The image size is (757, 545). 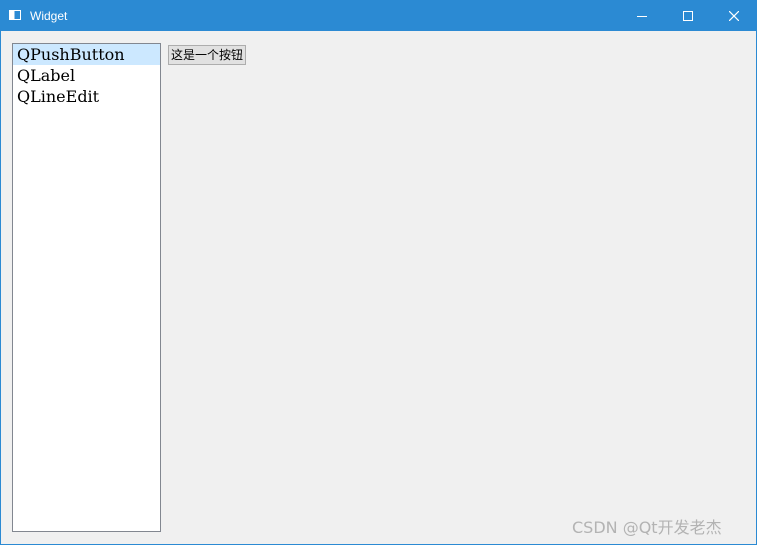 I want to click on list-item-qlineedit: QLineEdit, so click(x=86, y=96).